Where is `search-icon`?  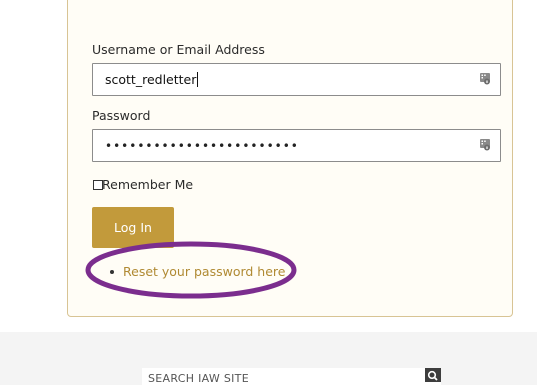 search-icon is located at coordinates (432, 375).